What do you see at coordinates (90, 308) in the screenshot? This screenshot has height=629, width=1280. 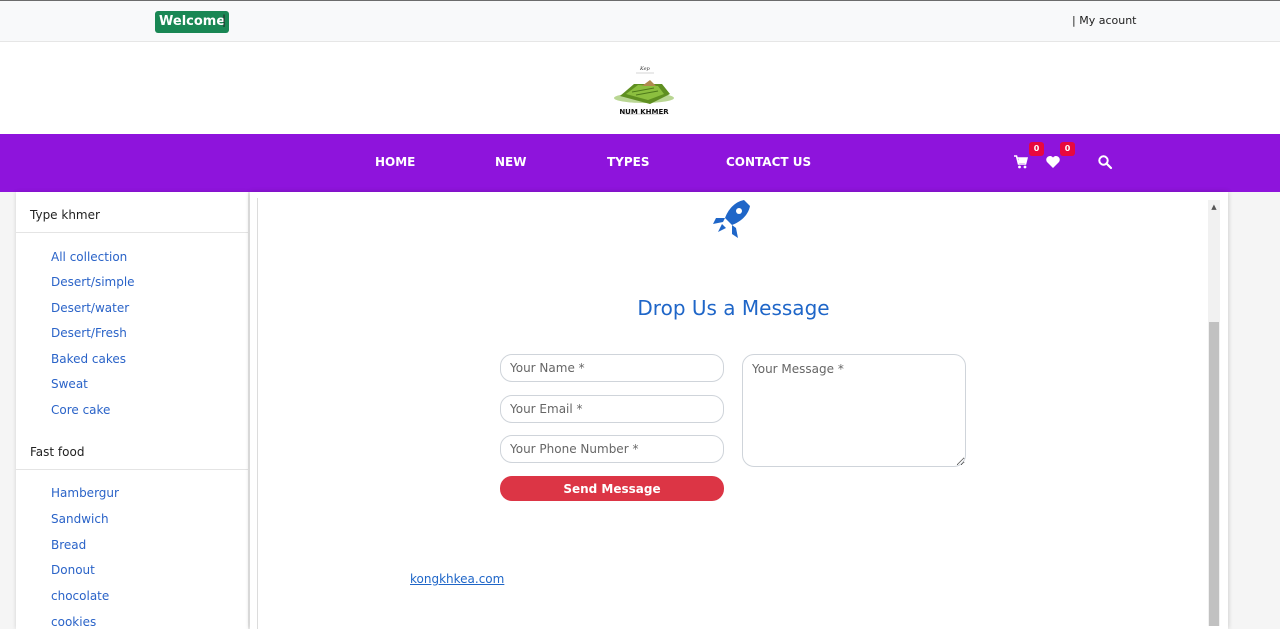 I see `sidebar-link-desert-water: Desert/water` at bounding box center [90, 308].